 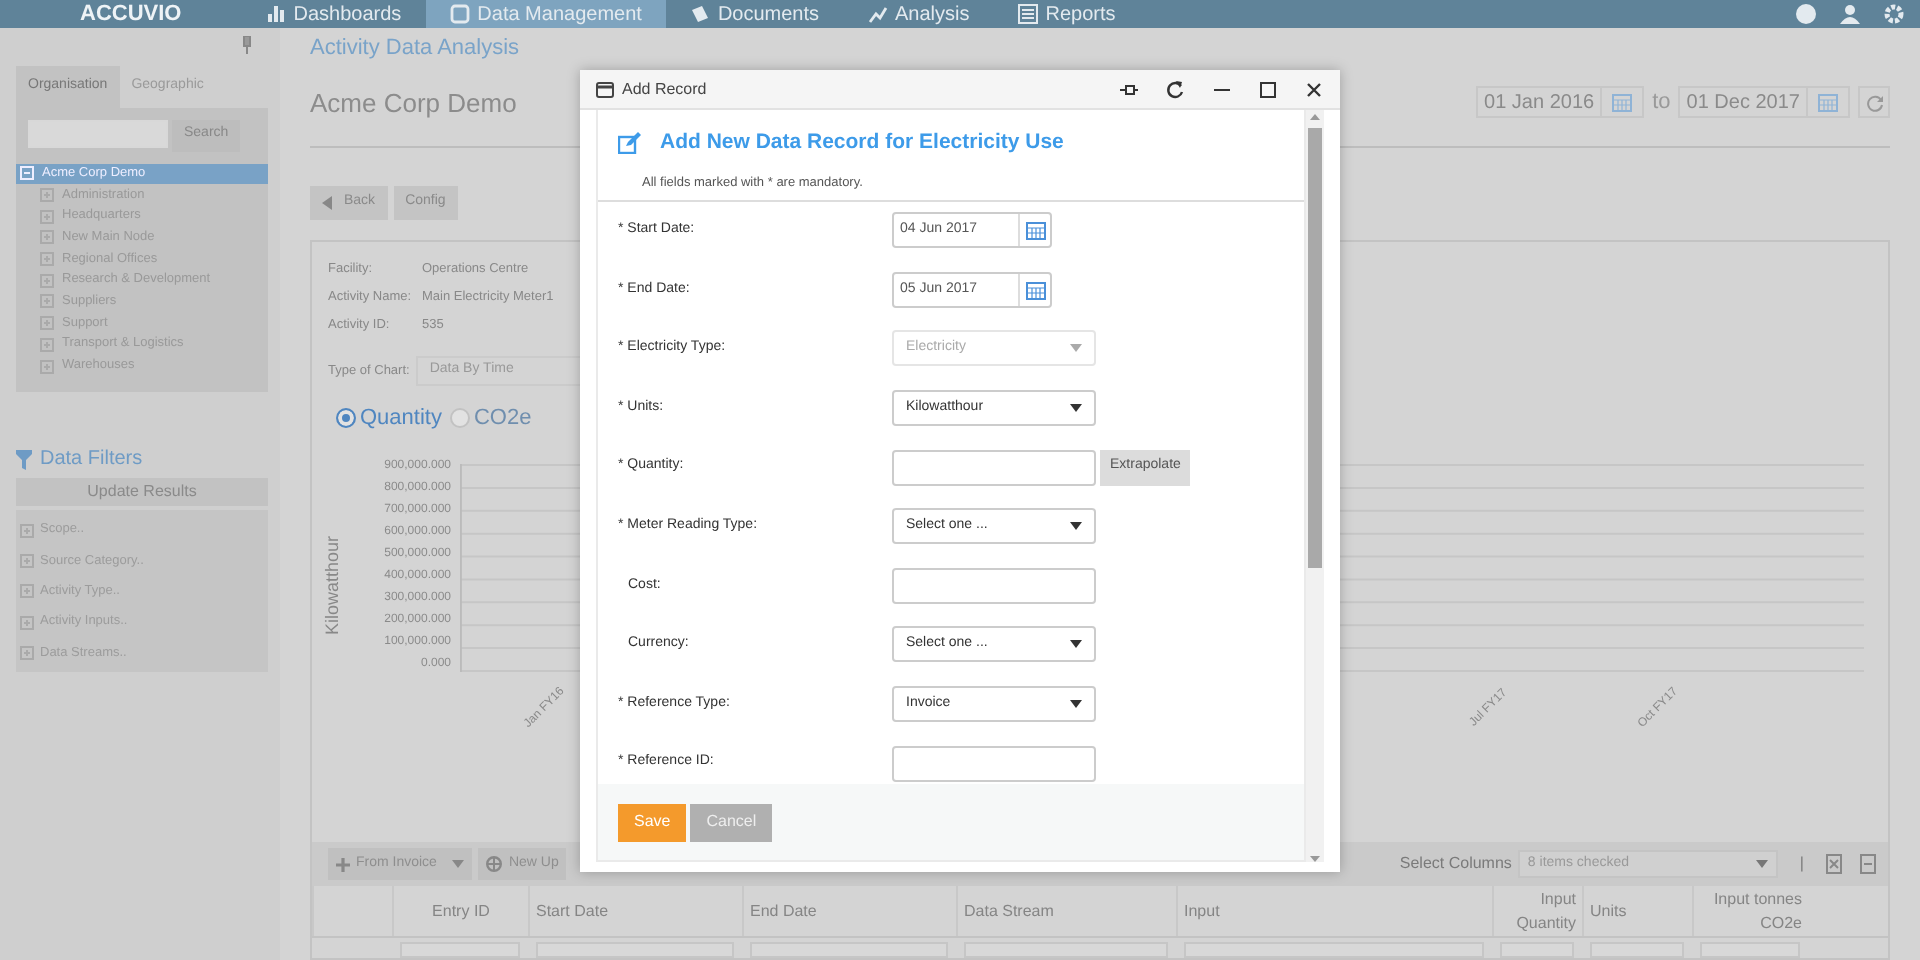 What do you see at coordinates (1066, 14) in the screenshot?
I see `nav-tab: Reports` at bounding box center [1066, 14].